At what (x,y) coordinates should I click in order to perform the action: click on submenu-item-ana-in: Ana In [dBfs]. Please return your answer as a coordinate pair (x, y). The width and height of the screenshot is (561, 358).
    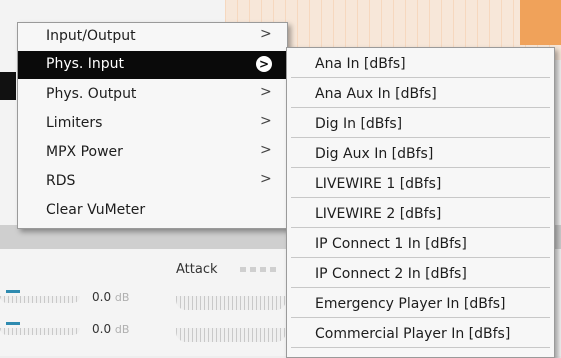
    Looking at the image, I should click on (420, 65).